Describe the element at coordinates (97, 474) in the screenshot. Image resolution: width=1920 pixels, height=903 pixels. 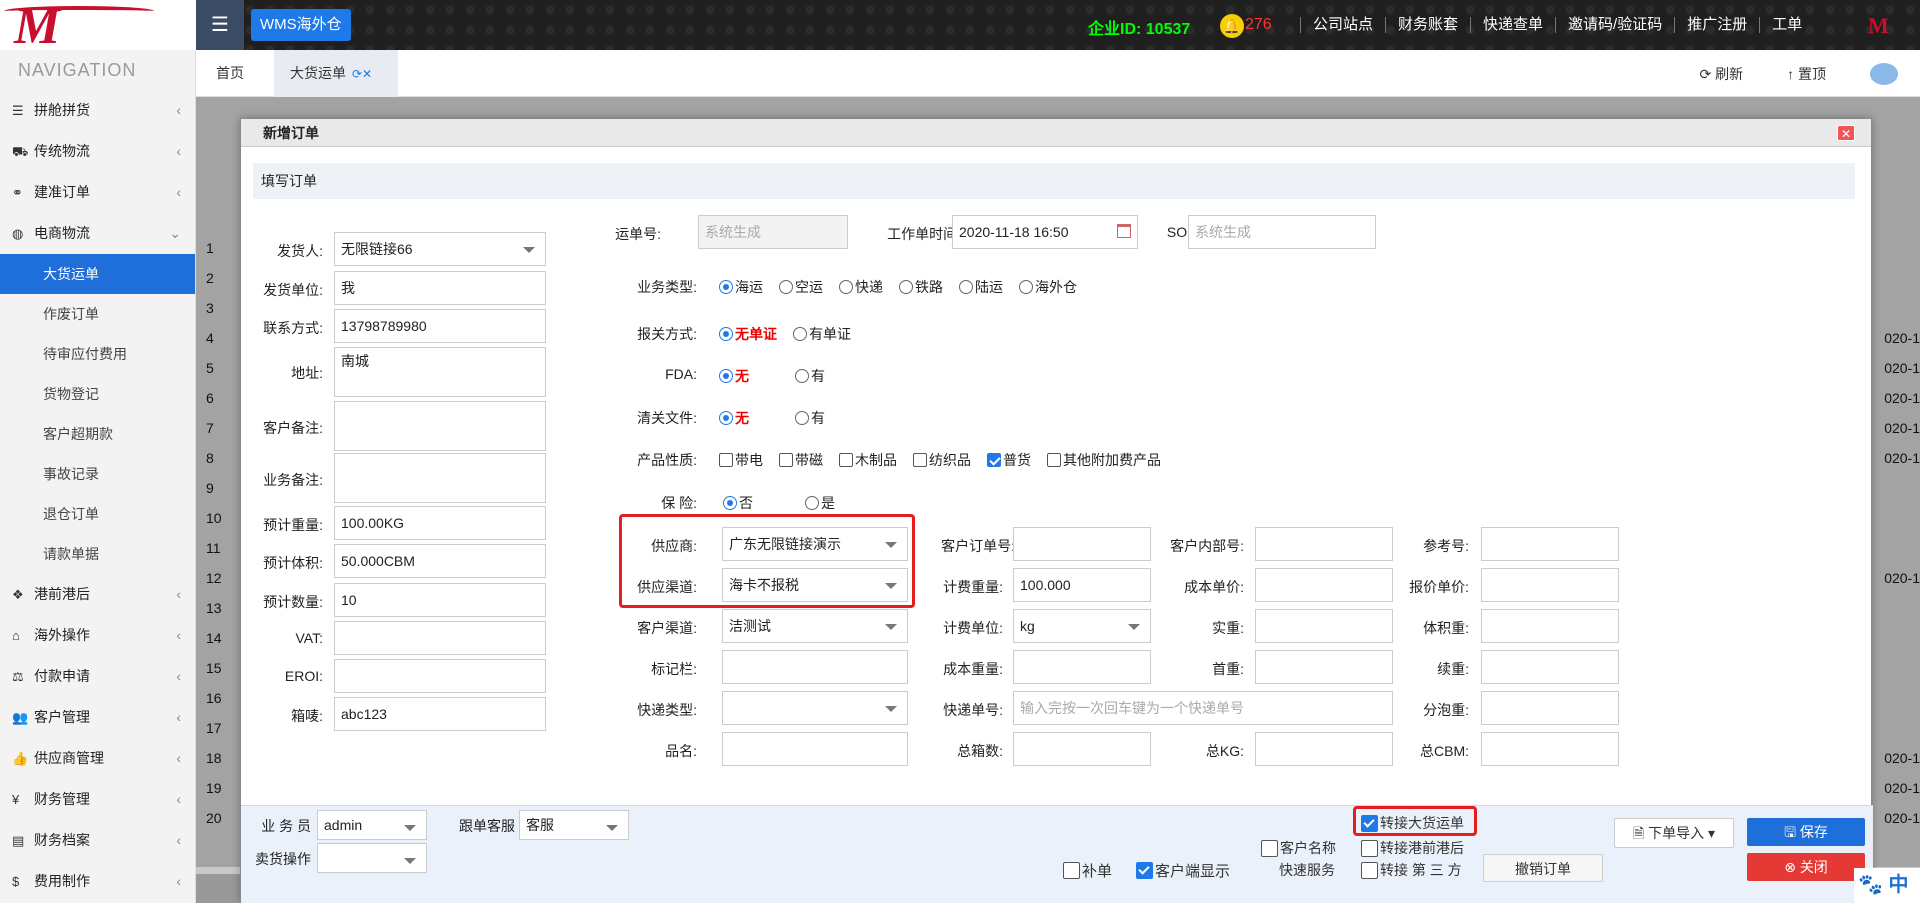
I see `sidebar-sub-accident: 事故记录` at that location.